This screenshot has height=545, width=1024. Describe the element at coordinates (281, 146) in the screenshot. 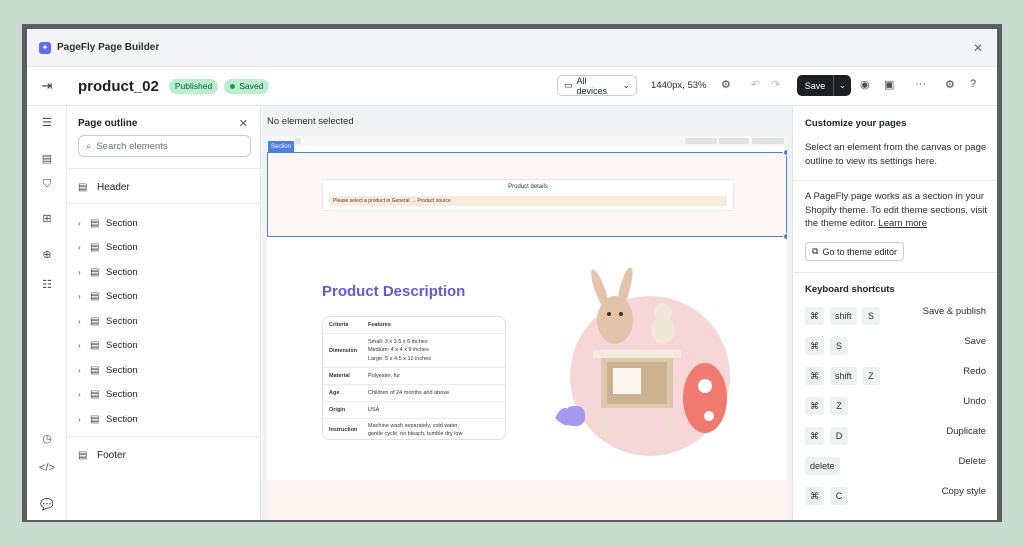

I see `section-tag: Section` at that location.